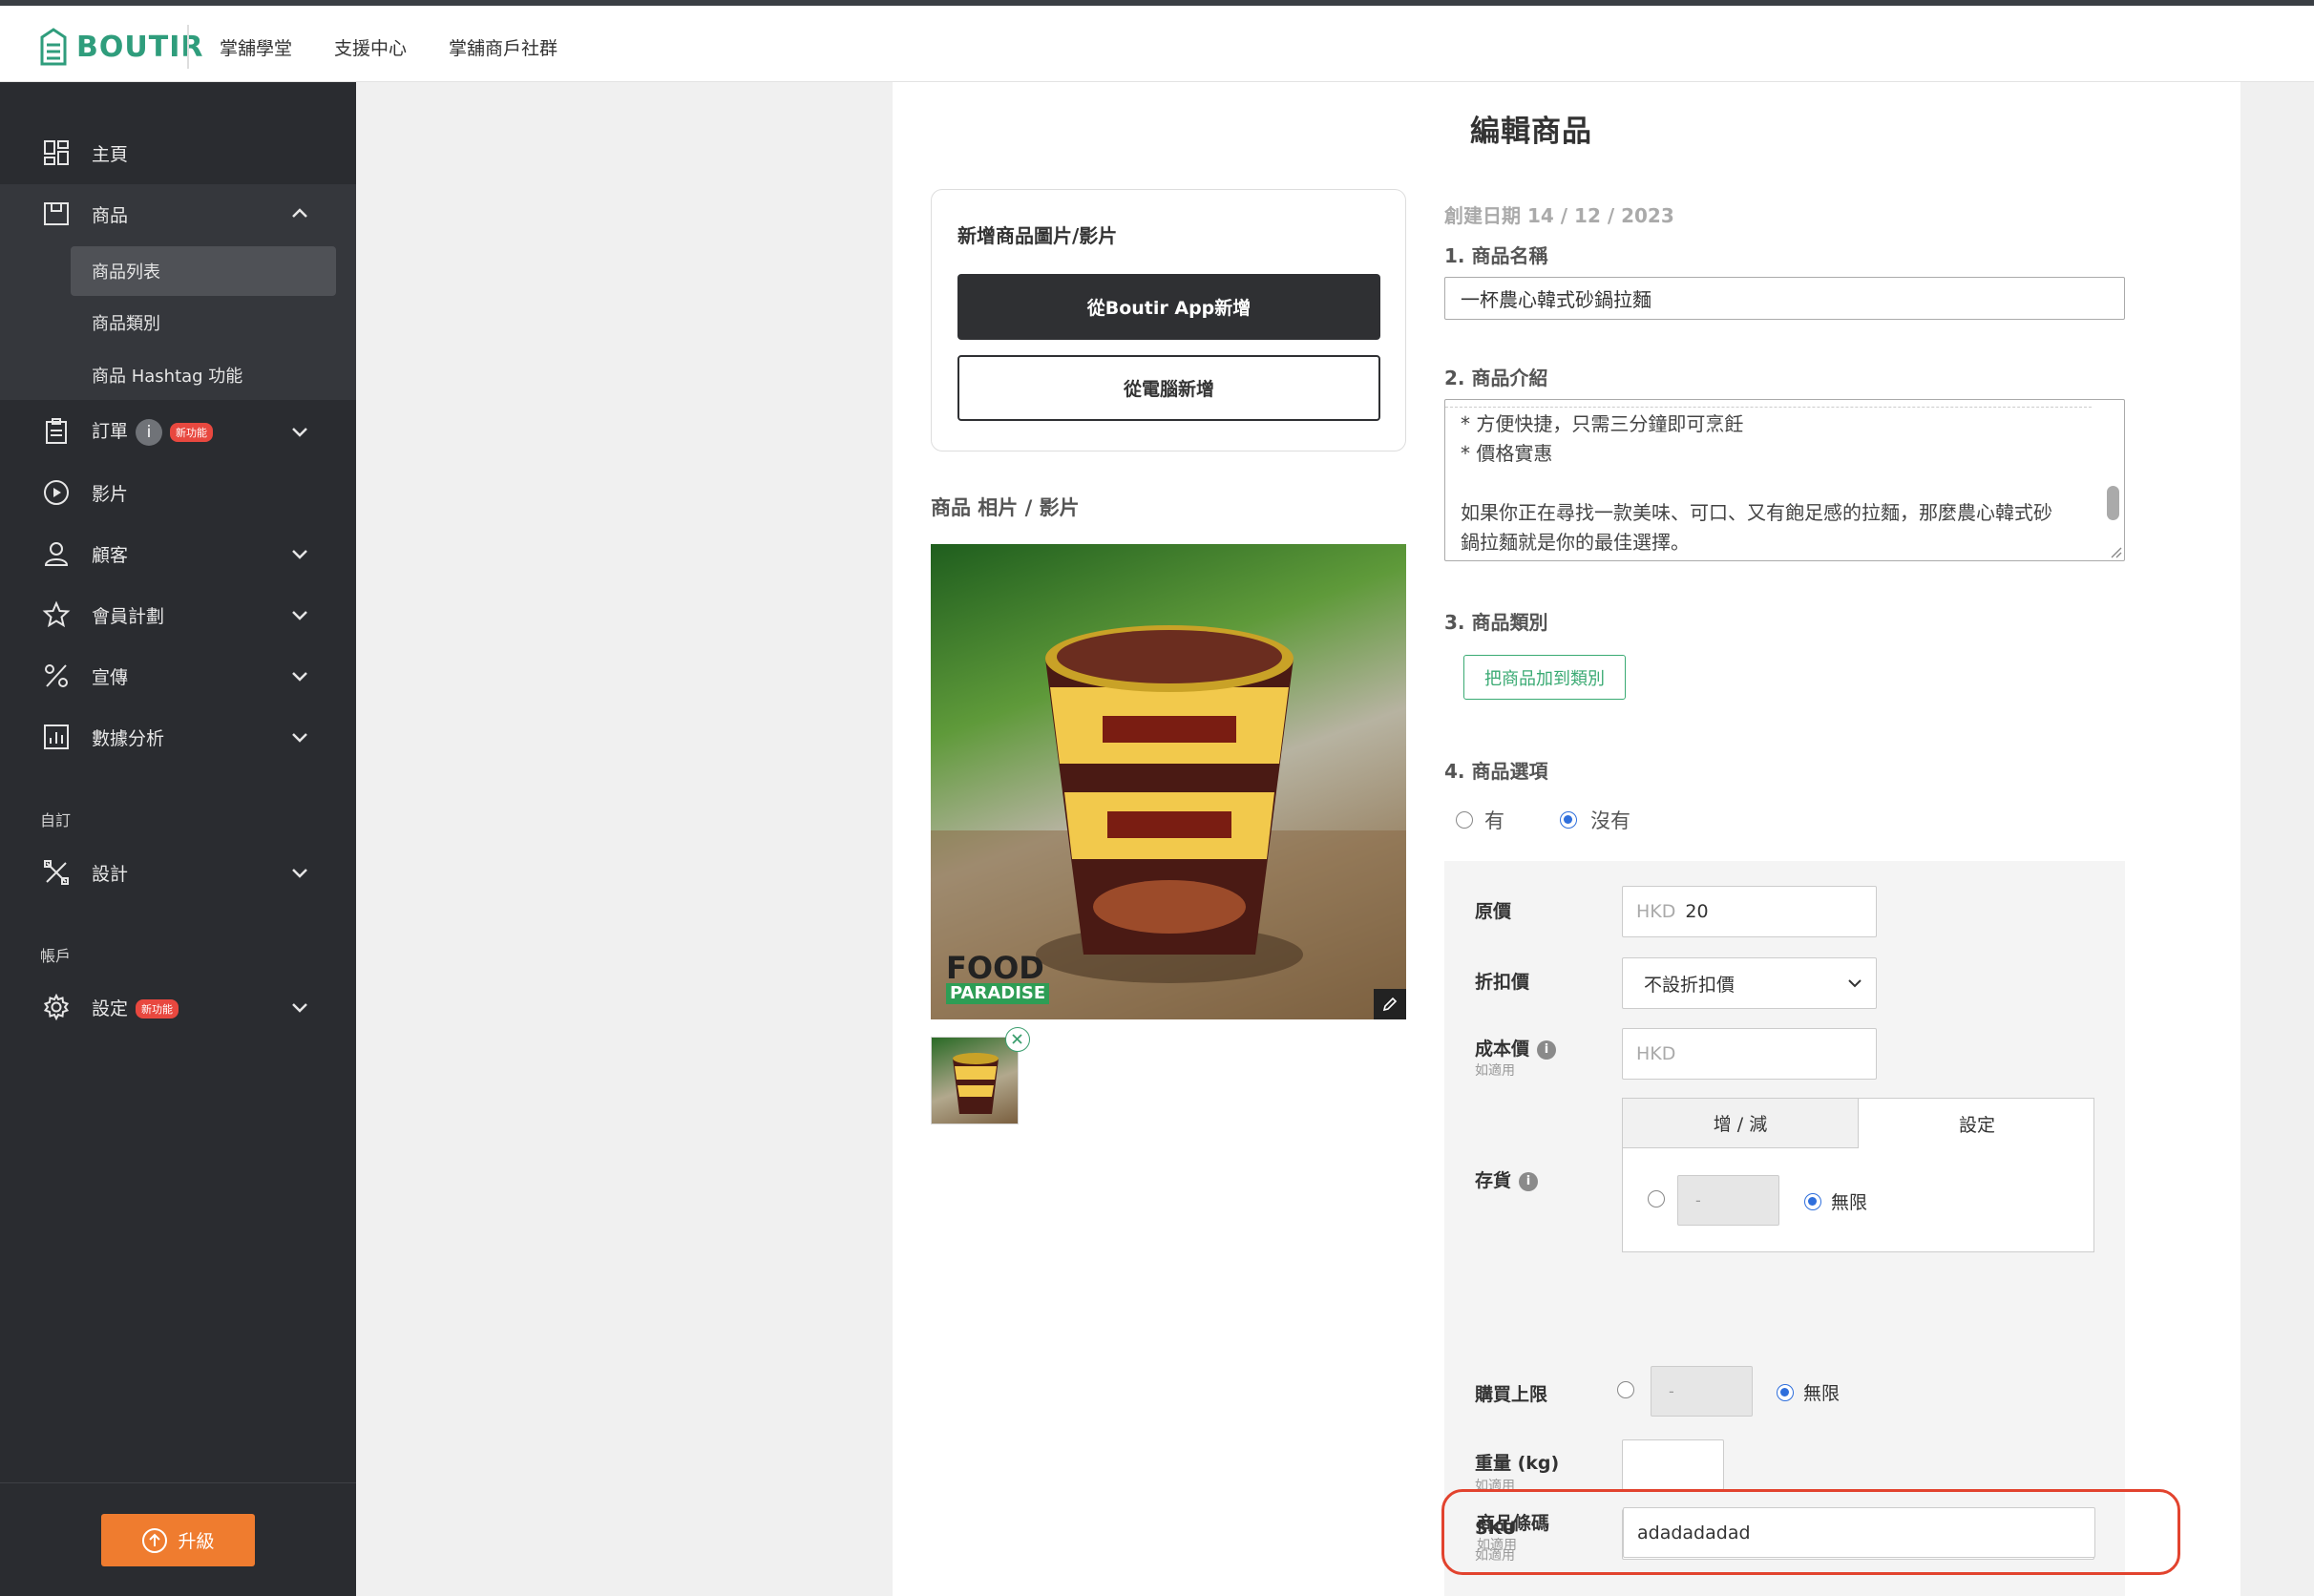 The height and width of the screenshot is (1596, 2314). What do you see at coordinates (1465, 820) in the screenshot?
I see `option-yes-radio` at bounding box center [1465, 820].